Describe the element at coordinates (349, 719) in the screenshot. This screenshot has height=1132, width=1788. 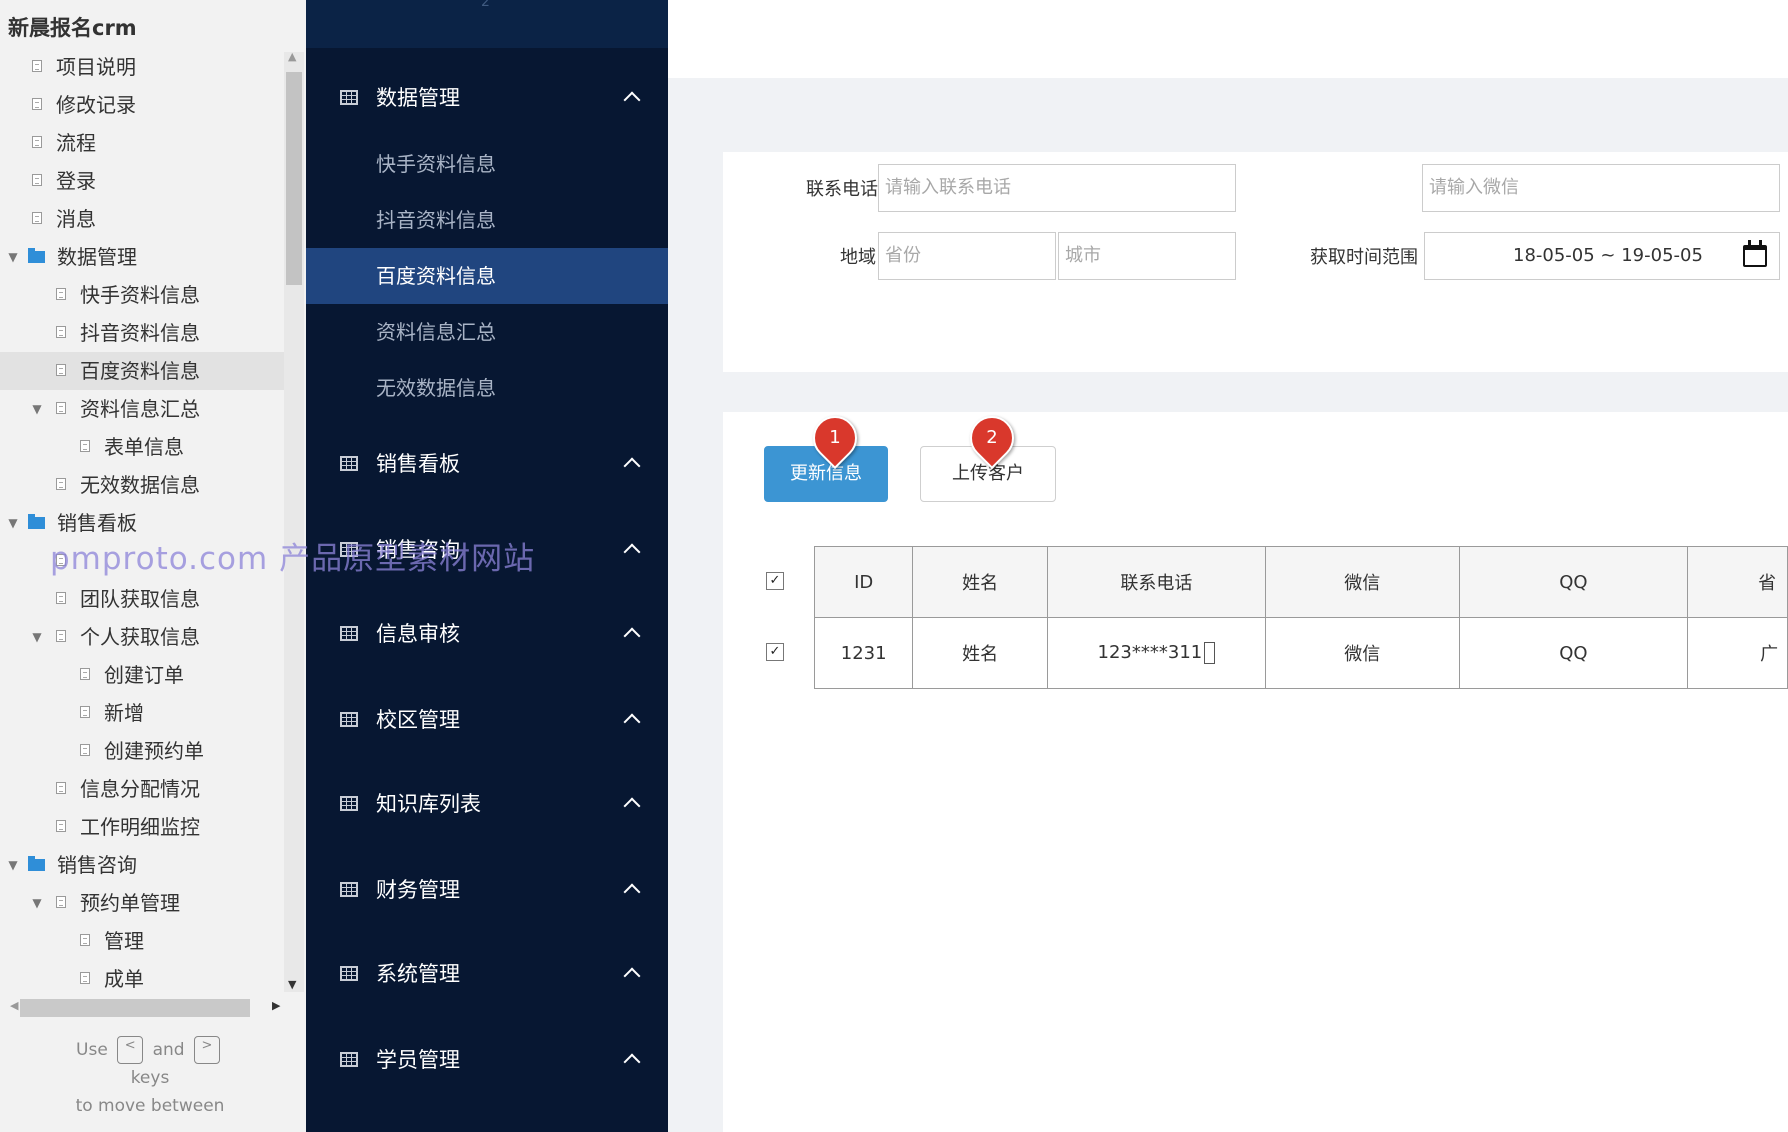
I see `table-grid-icon` at that location.